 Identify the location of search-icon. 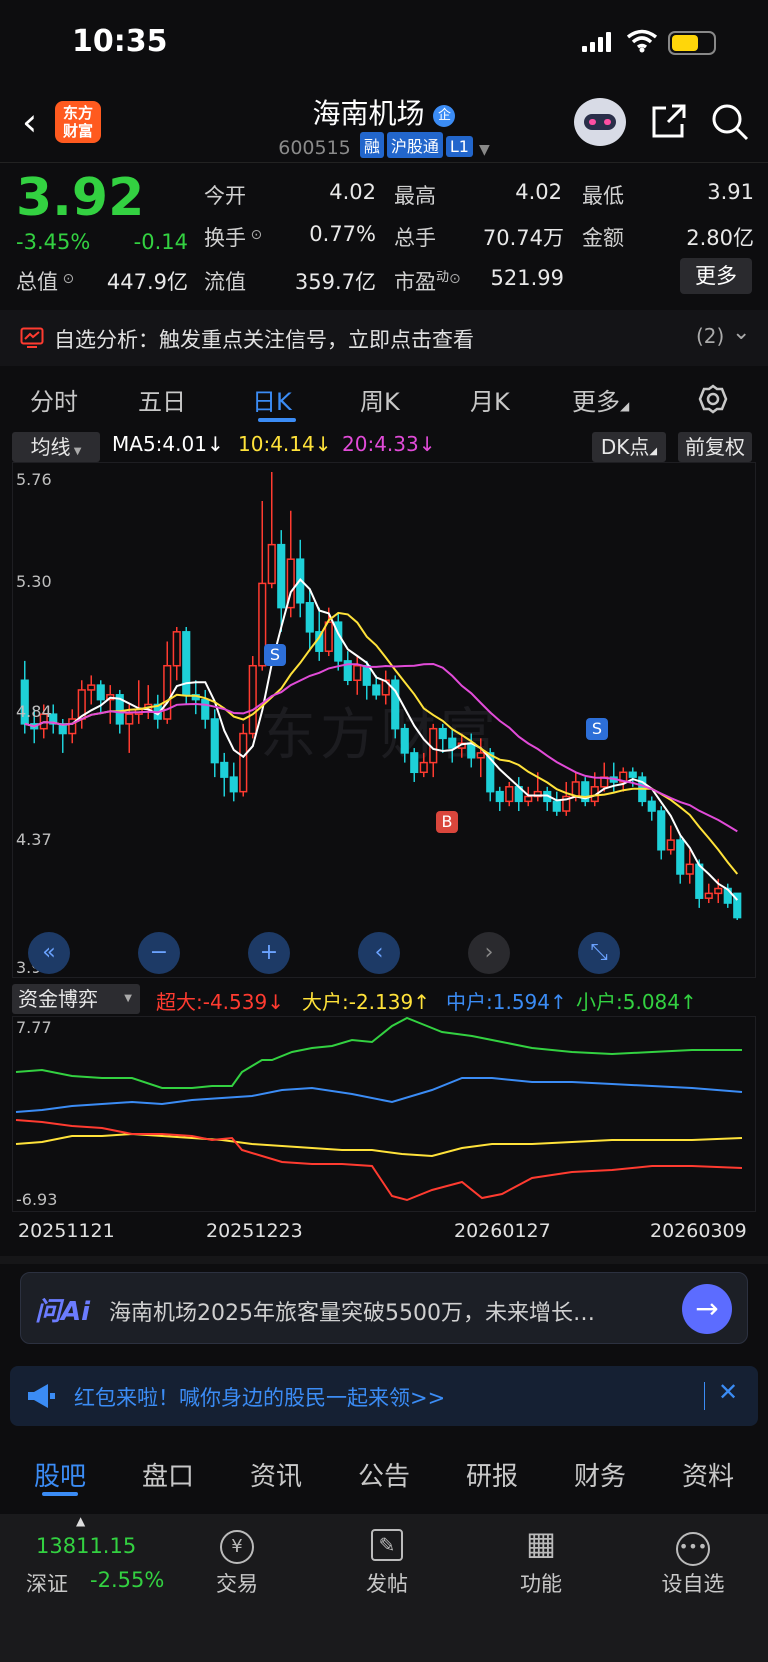
(730, 122).